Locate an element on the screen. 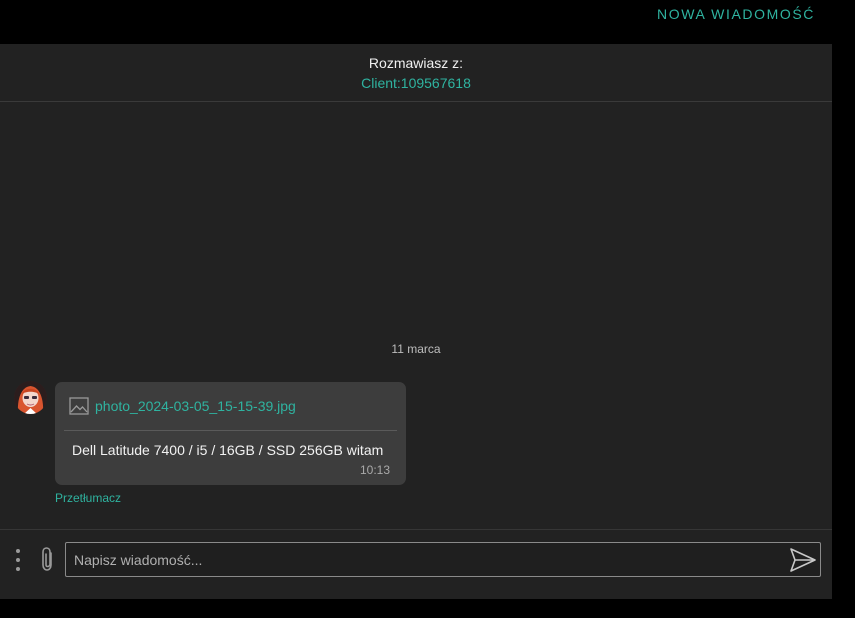 The height and width of the screenshot is (618, 855). image-icon is located at coordinates (79, 406).